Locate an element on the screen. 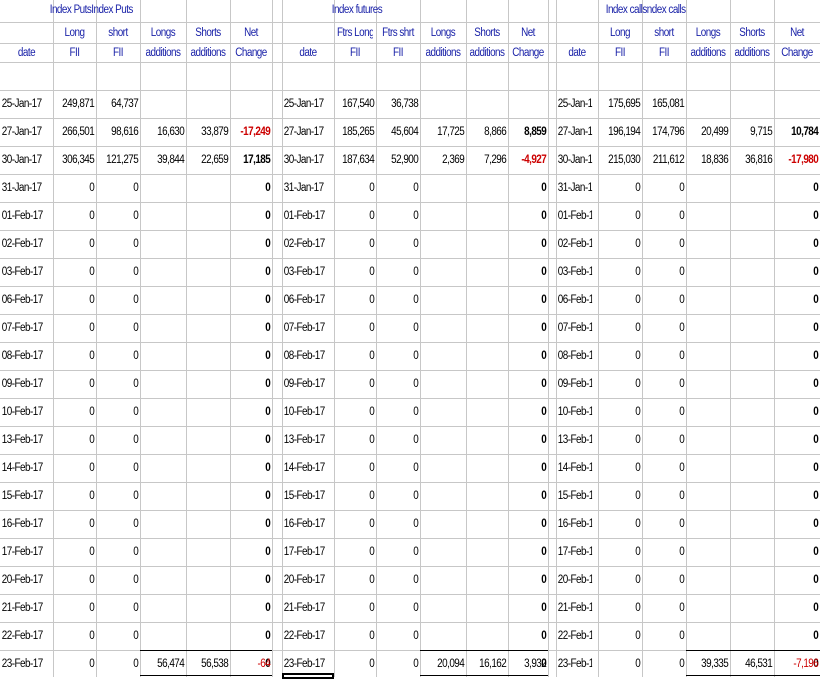  index-calls-cell-date: 06-Feb-17 is located at coordinates (574, 300).